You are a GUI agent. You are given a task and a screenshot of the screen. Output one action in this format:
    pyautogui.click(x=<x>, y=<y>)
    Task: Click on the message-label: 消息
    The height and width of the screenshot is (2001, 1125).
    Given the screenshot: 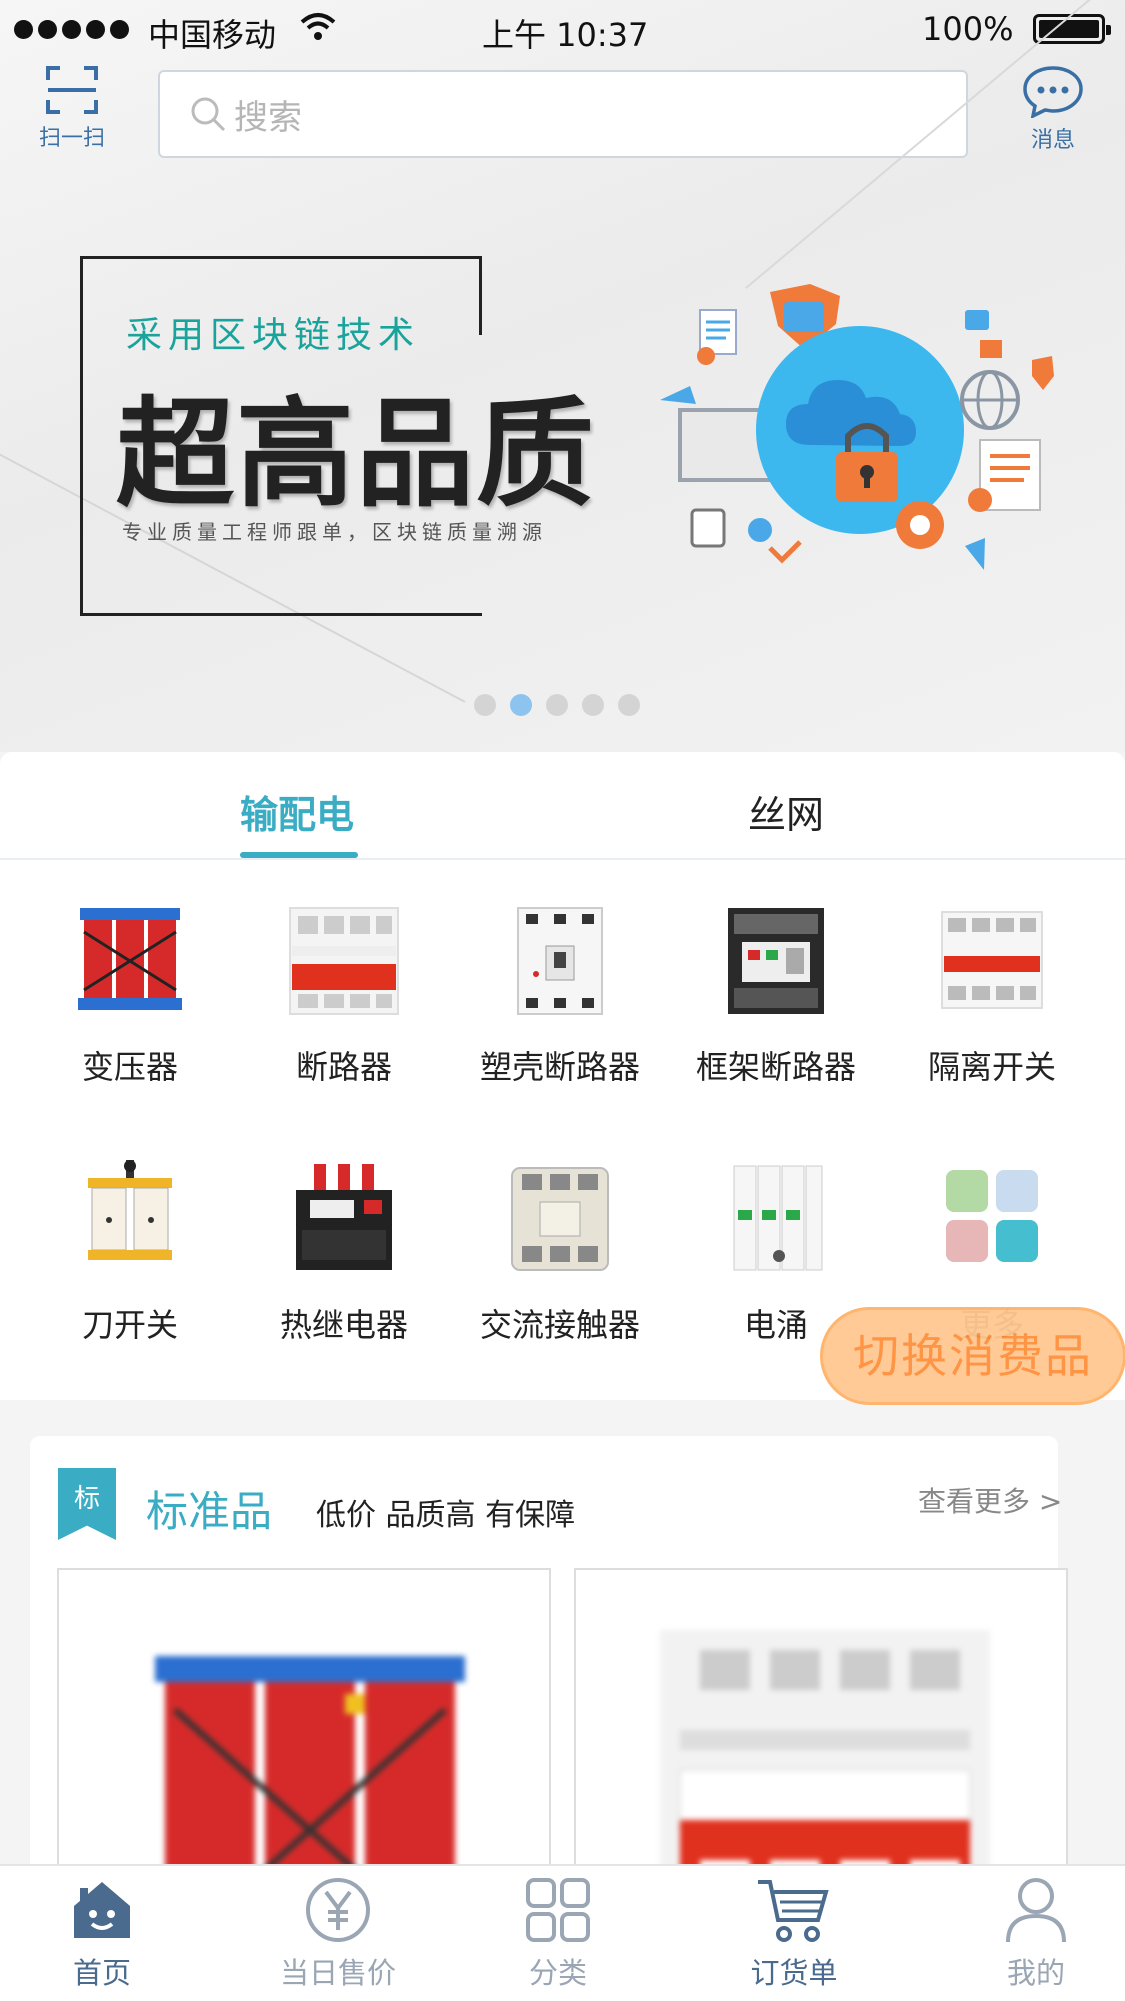 What is the action you would take?
    pyautogui.click(x=1052, y=140)
    